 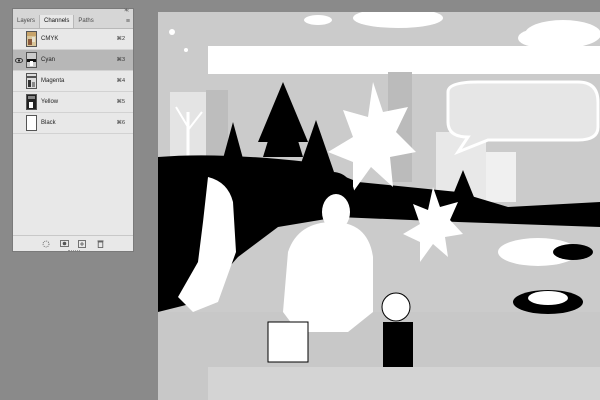 What do you see at coordinates (73, 60) in the screenshot?
I see `channel-row-cyan: Cyan ⌘3` at bounding box center [73, 60].